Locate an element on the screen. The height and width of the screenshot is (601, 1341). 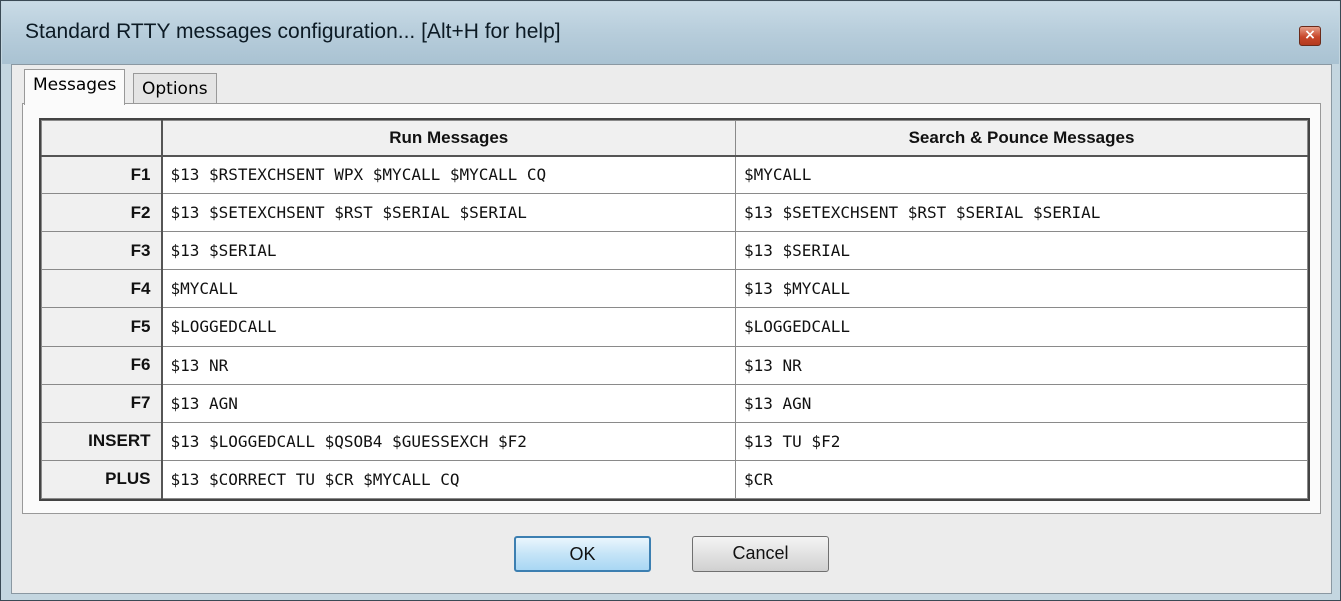
sp-message-cell: $13 TU $F2 is located at coordinates (1021, 441).